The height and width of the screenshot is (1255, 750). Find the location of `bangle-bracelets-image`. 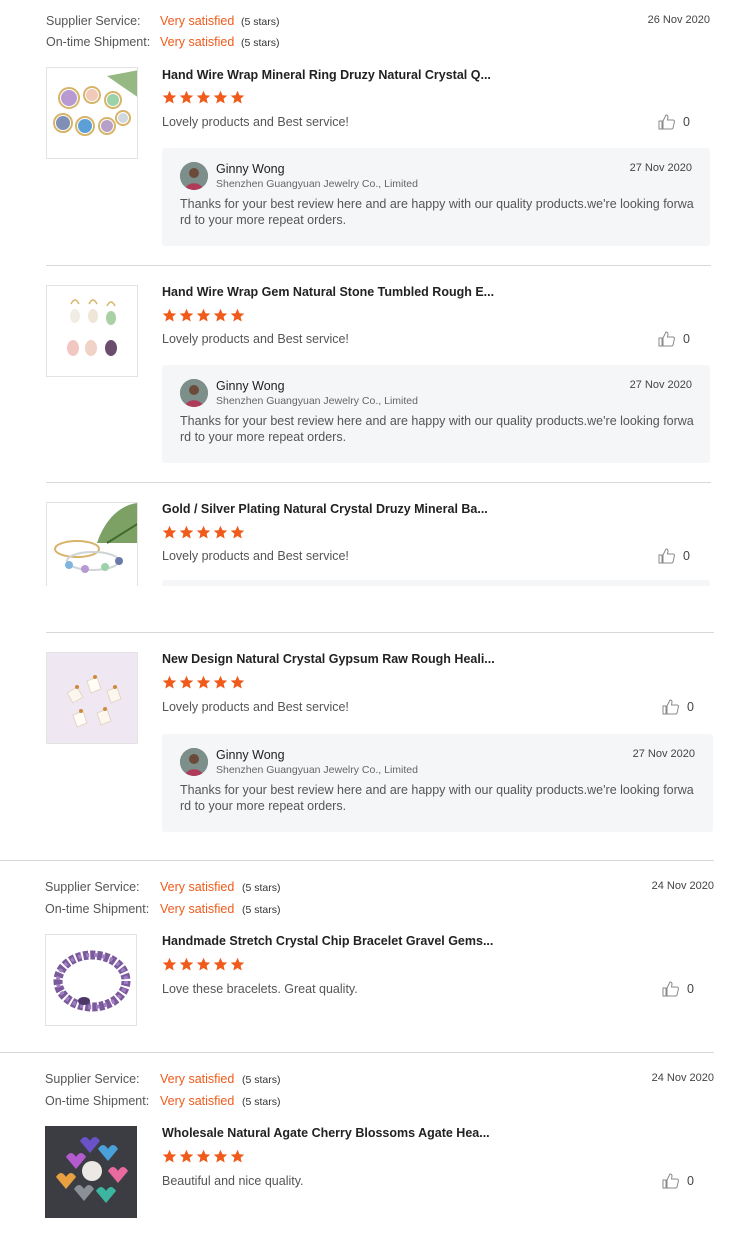

bangle-bracelets-image is located at coordinates (92, 544).